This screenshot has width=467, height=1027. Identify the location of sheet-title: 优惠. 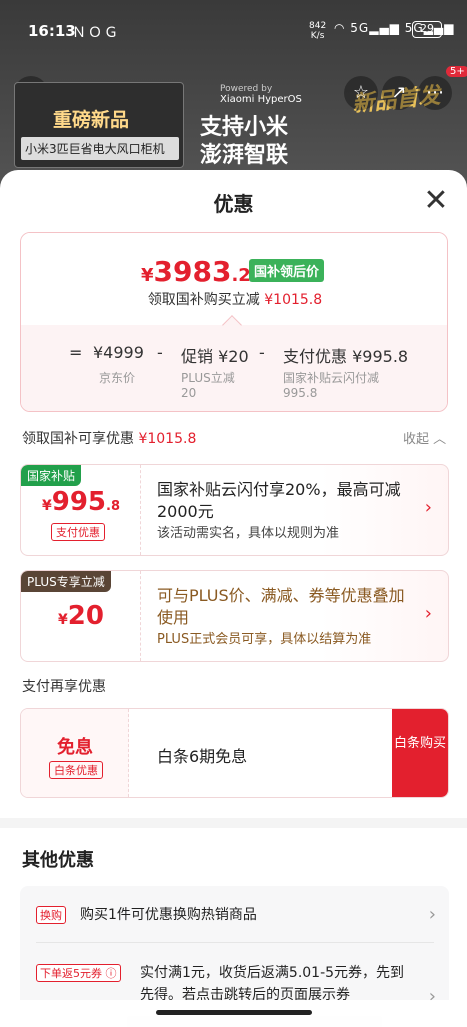
(233, 204).